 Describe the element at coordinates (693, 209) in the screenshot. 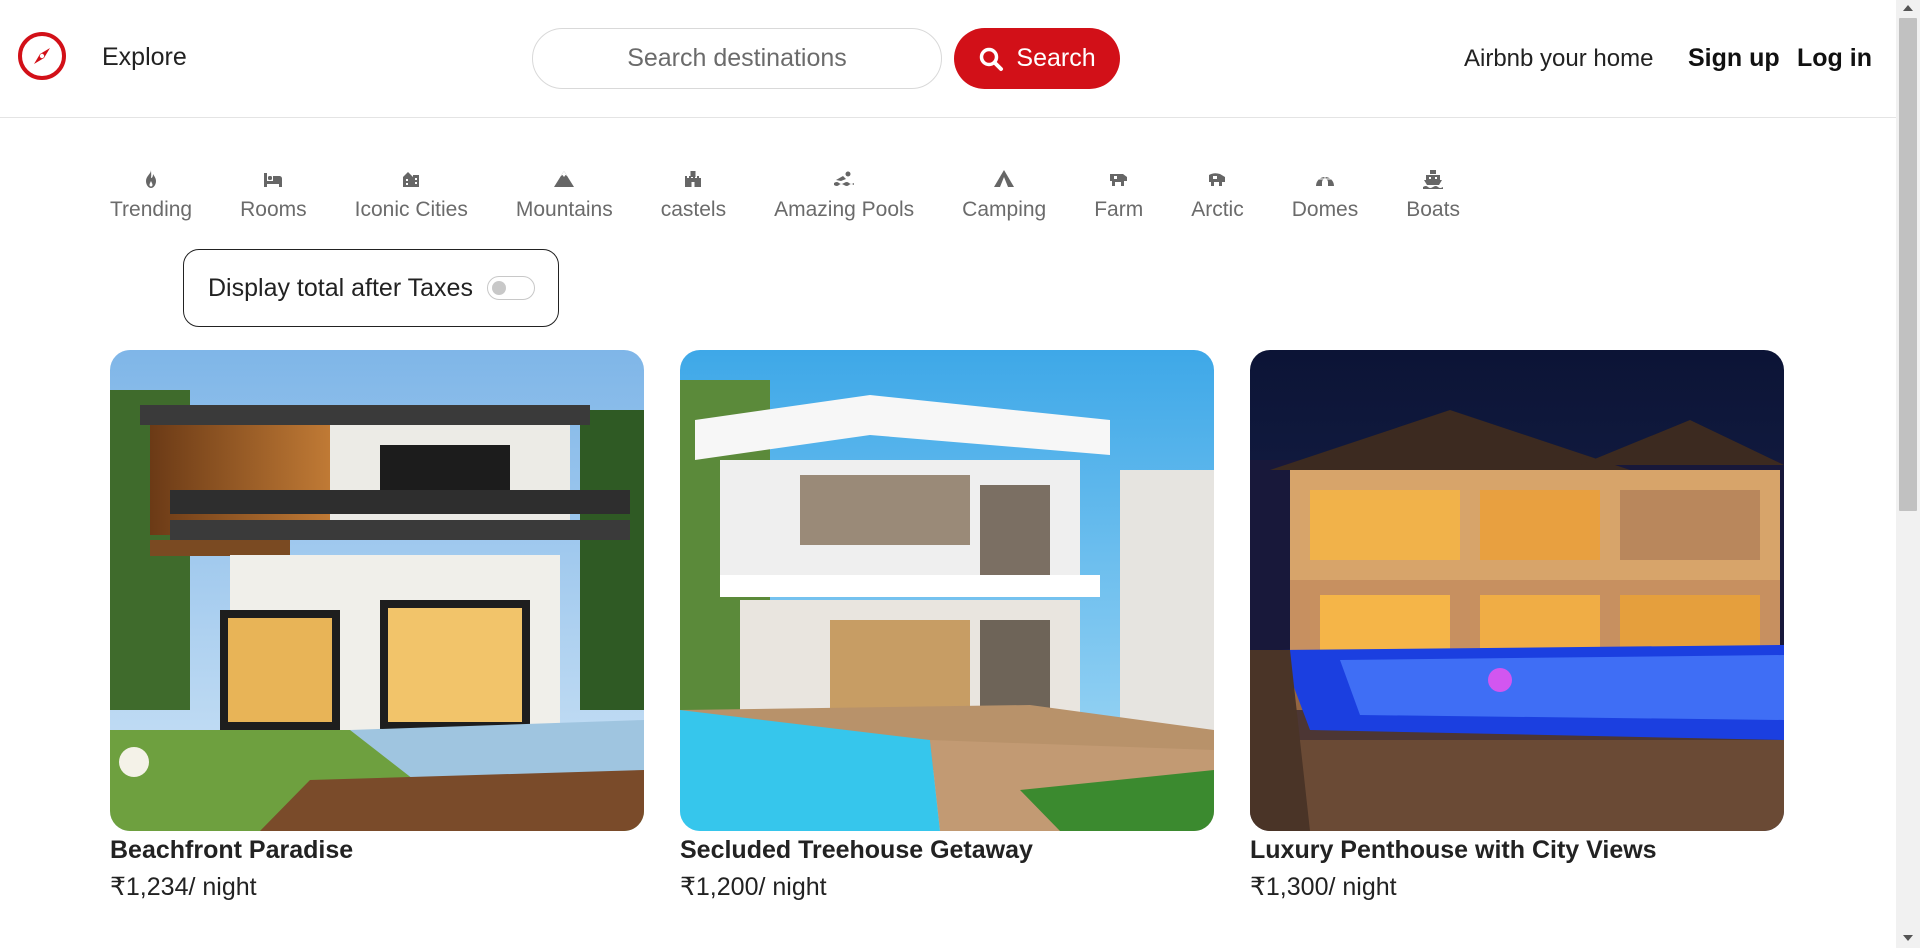

I see `filter-label: castels` at that location.